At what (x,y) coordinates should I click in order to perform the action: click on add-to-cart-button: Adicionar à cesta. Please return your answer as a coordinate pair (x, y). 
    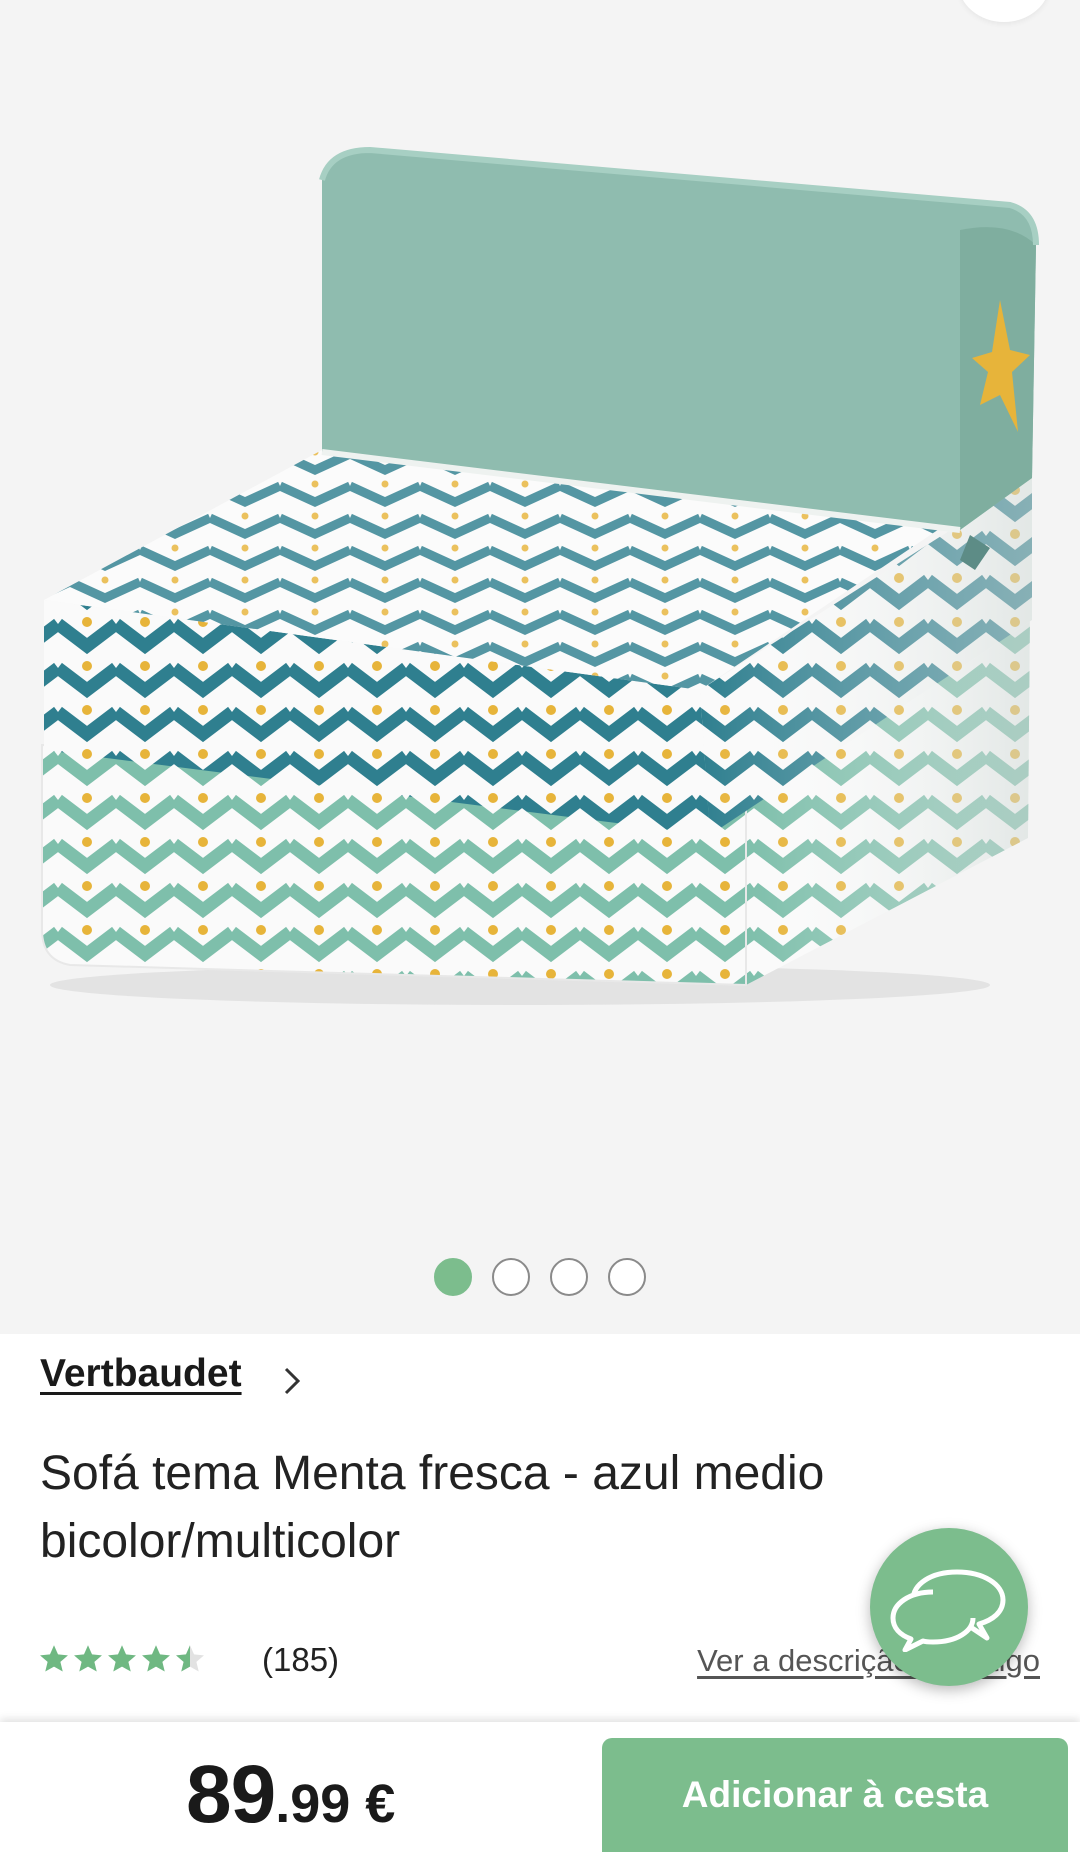
    Looking at the image, I should click on (835, 1795).